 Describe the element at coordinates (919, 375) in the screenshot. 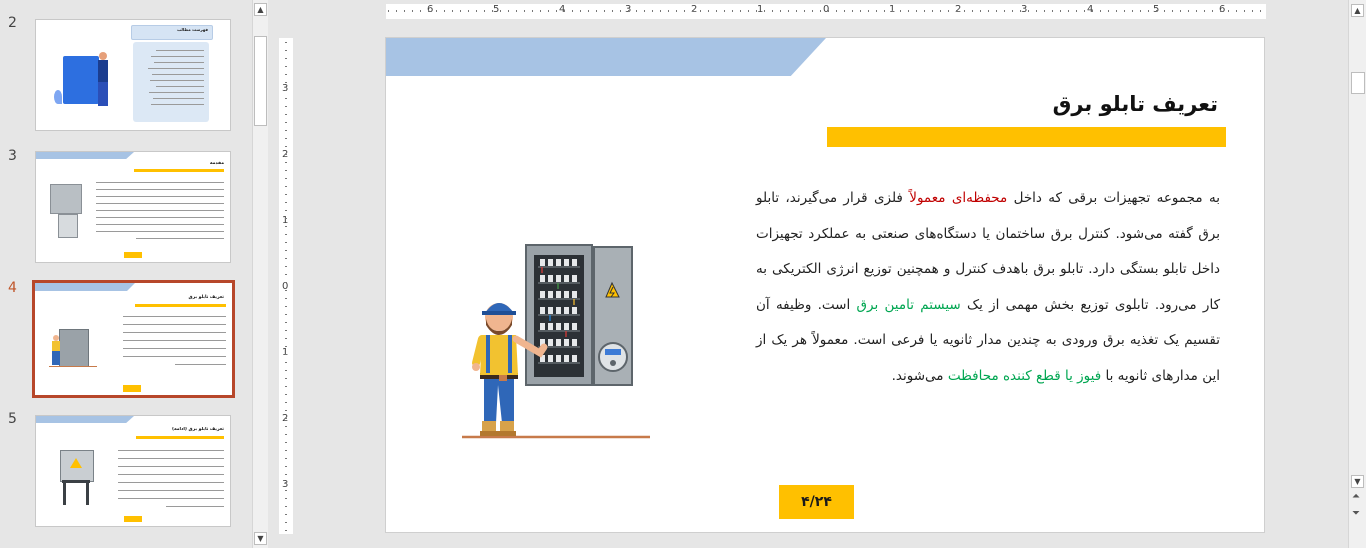

I see `body-text-segment: می‌شوند.` at that location.